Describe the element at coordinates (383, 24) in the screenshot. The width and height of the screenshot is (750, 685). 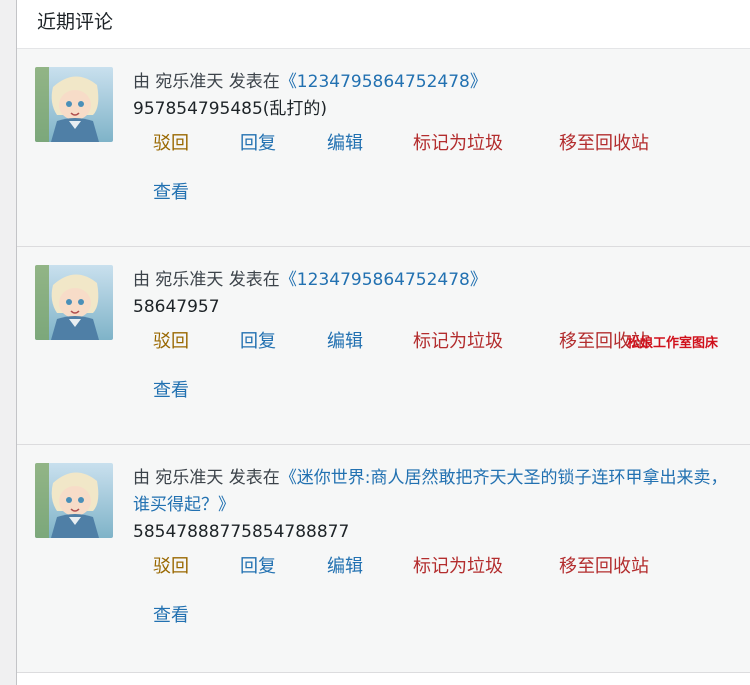
I see `panel-title: 近期评论` at that location.